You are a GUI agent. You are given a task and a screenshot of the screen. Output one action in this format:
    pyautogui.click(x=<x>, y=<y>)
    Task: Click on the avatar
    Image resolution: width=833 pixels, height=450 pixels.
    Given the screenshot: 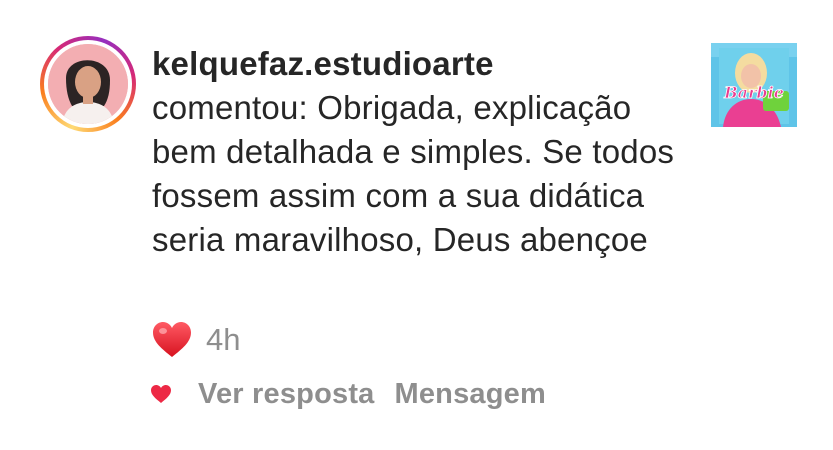 What is the action you would take?
    pyautogui.click(x=88, y=84)
    